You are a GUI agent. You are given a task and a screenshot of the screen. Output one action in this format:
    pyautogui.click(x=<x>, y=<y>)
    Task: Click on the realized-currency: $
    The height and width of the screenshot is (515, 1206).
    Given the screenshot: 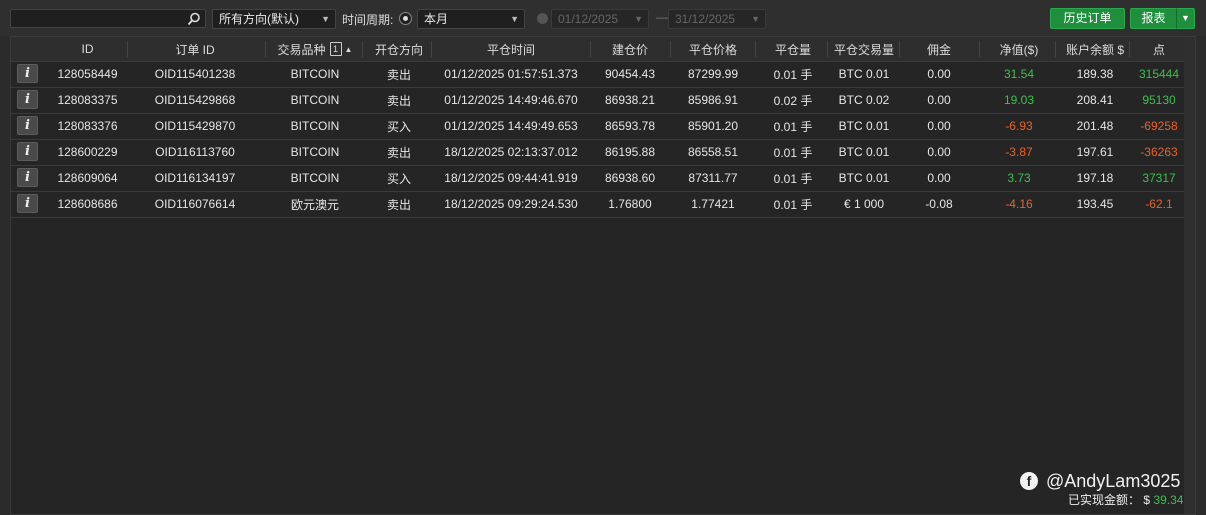 What is the action you would take?
    pyautogui.click(x=1147, y=500)
    